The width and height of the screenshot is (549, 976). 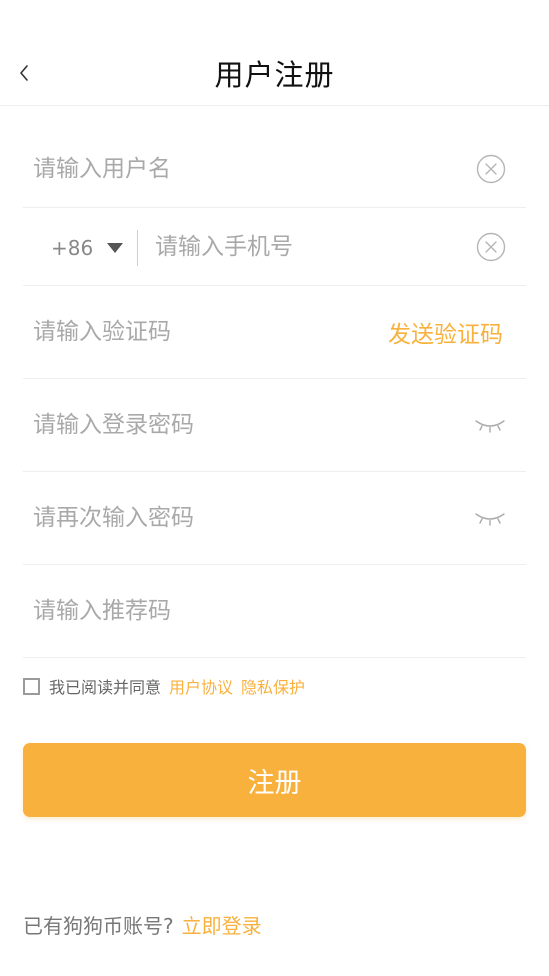 I want to click on toggle-password-button, so click(x=490, y=426).